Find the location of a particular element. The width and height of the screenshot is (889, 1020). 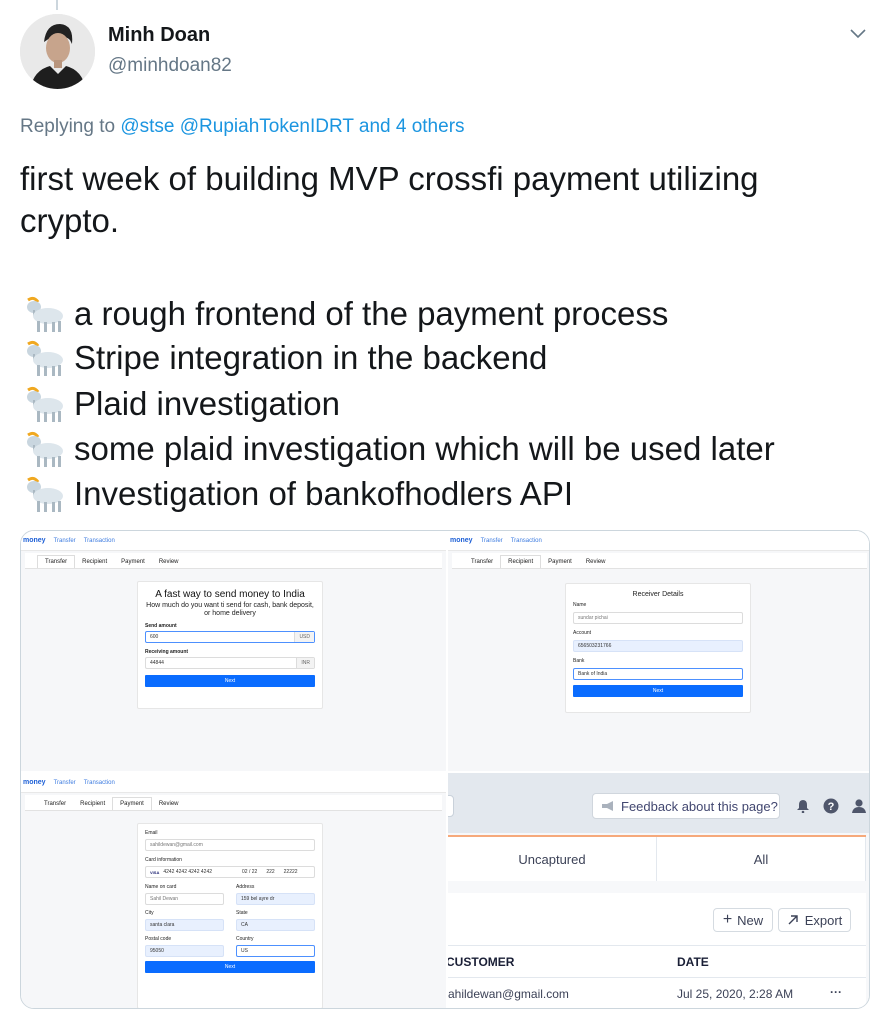

bell-icon is located at coordinates (803, 806).